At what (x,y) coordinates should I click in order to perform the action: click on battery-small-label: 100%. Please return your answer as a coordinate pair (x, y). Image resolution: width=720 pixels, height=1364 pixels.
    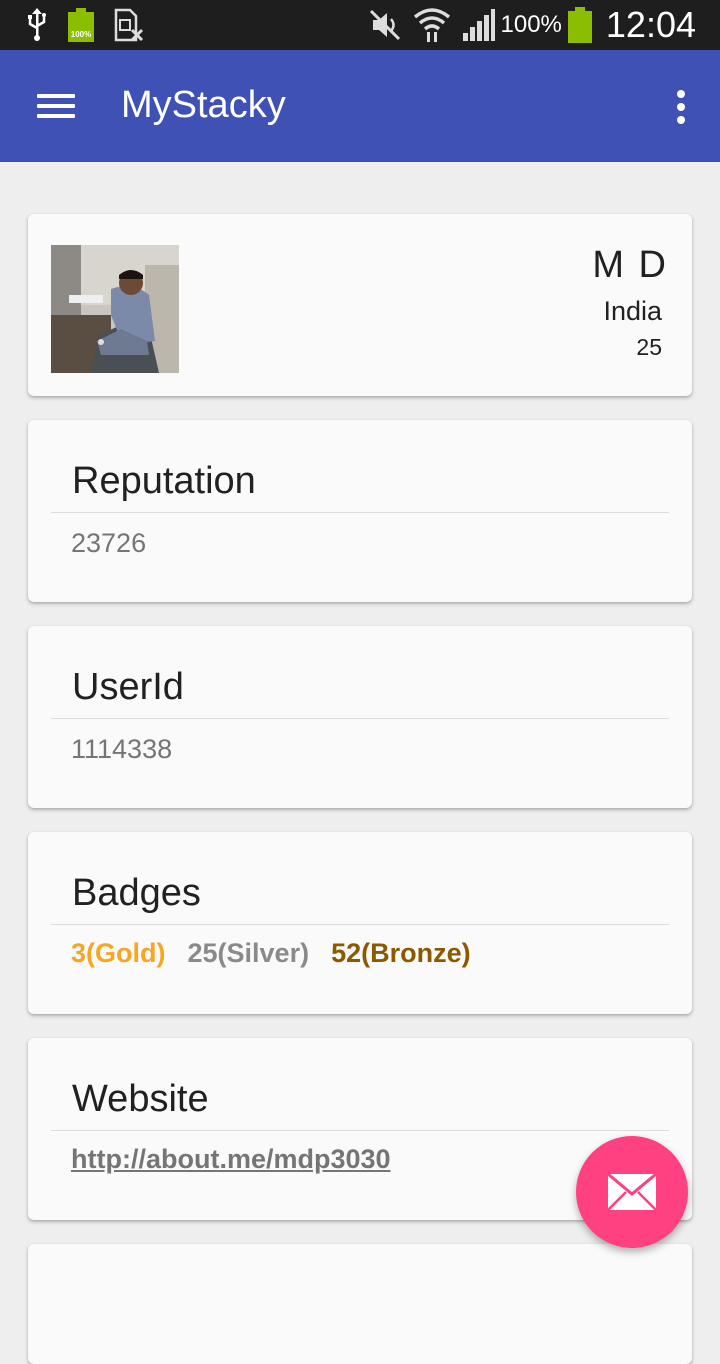
    Looking at the image, I should click on (81, 34).